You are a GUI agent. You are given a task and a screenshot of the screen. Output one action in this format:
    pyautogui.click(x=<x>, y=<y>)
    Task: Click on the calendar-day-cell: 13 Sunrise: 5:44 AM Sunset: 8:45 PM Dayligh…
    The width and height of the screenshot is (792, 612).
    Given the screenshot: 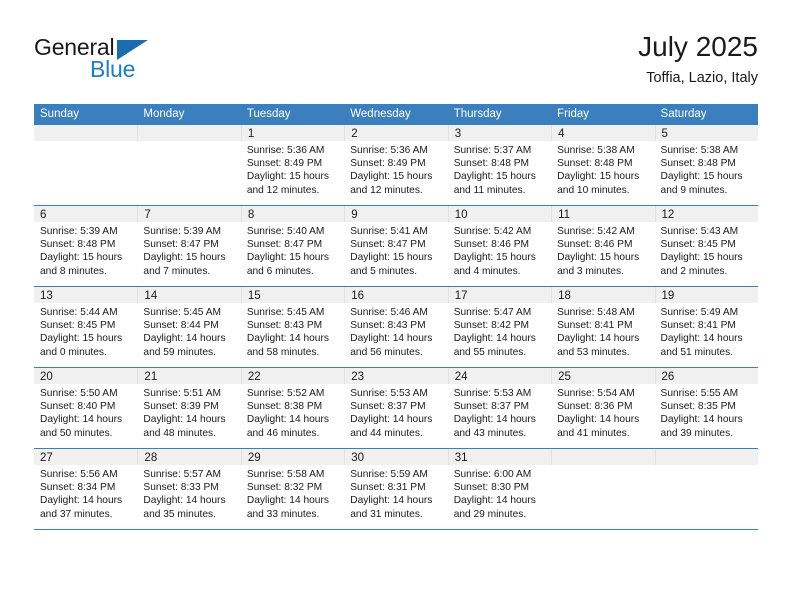 What is the action you would take?
    pyautogui.click(x=86, y=327)
    